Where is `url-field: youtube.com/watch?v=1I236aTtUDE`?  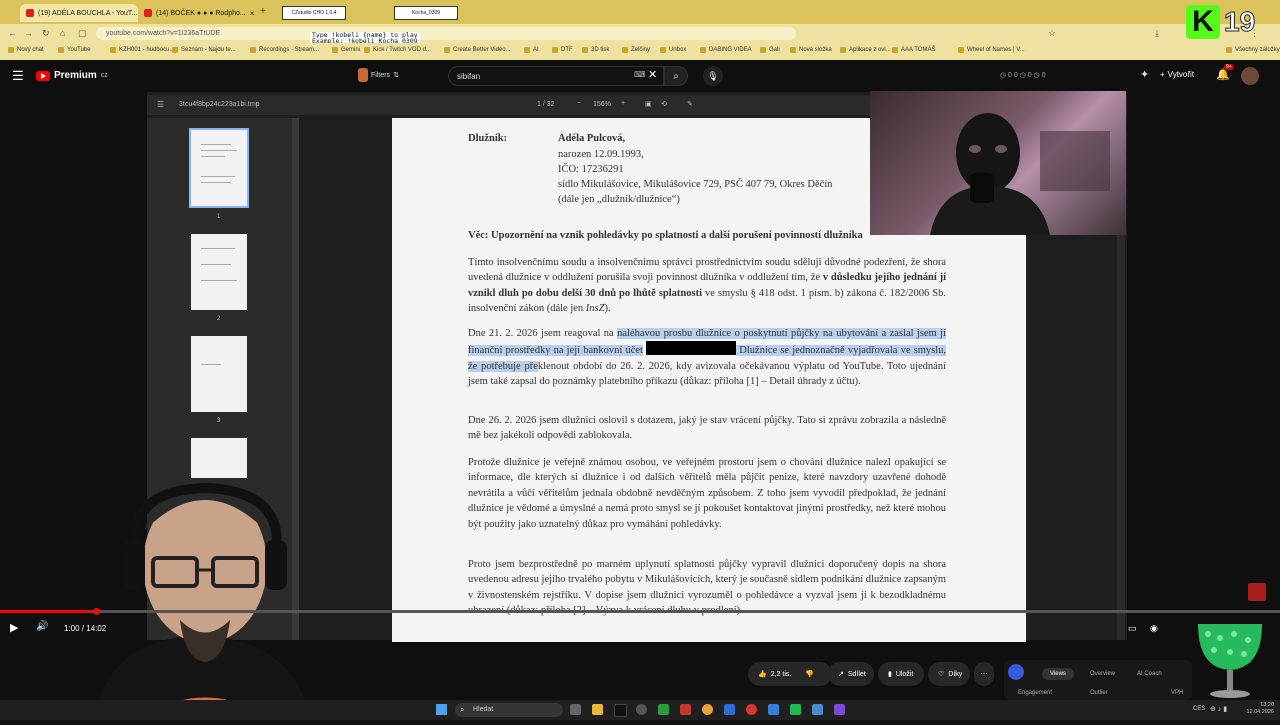 url-field: youtube.com/watch?v=1I236aTtUDE is located at coordinates (446, 33).